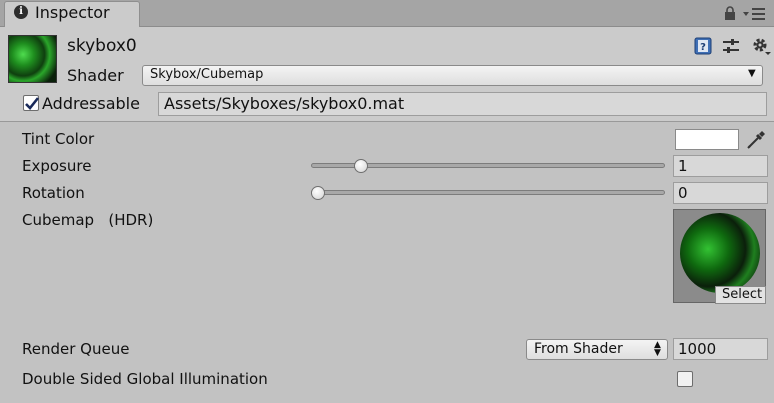 This screenshot has height=403, width=774. Describe the element at coordinates (742, 294) in the screenshot. I see `cubemap-select-label: Select` at that location.